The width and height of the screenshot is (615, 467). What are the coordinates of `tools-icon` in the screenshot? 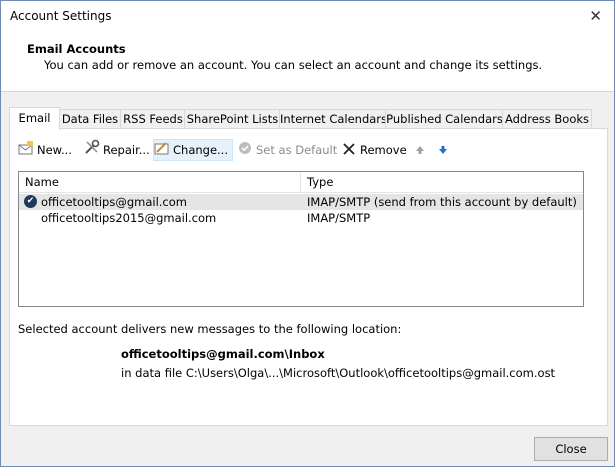 It's located at (92, 150).